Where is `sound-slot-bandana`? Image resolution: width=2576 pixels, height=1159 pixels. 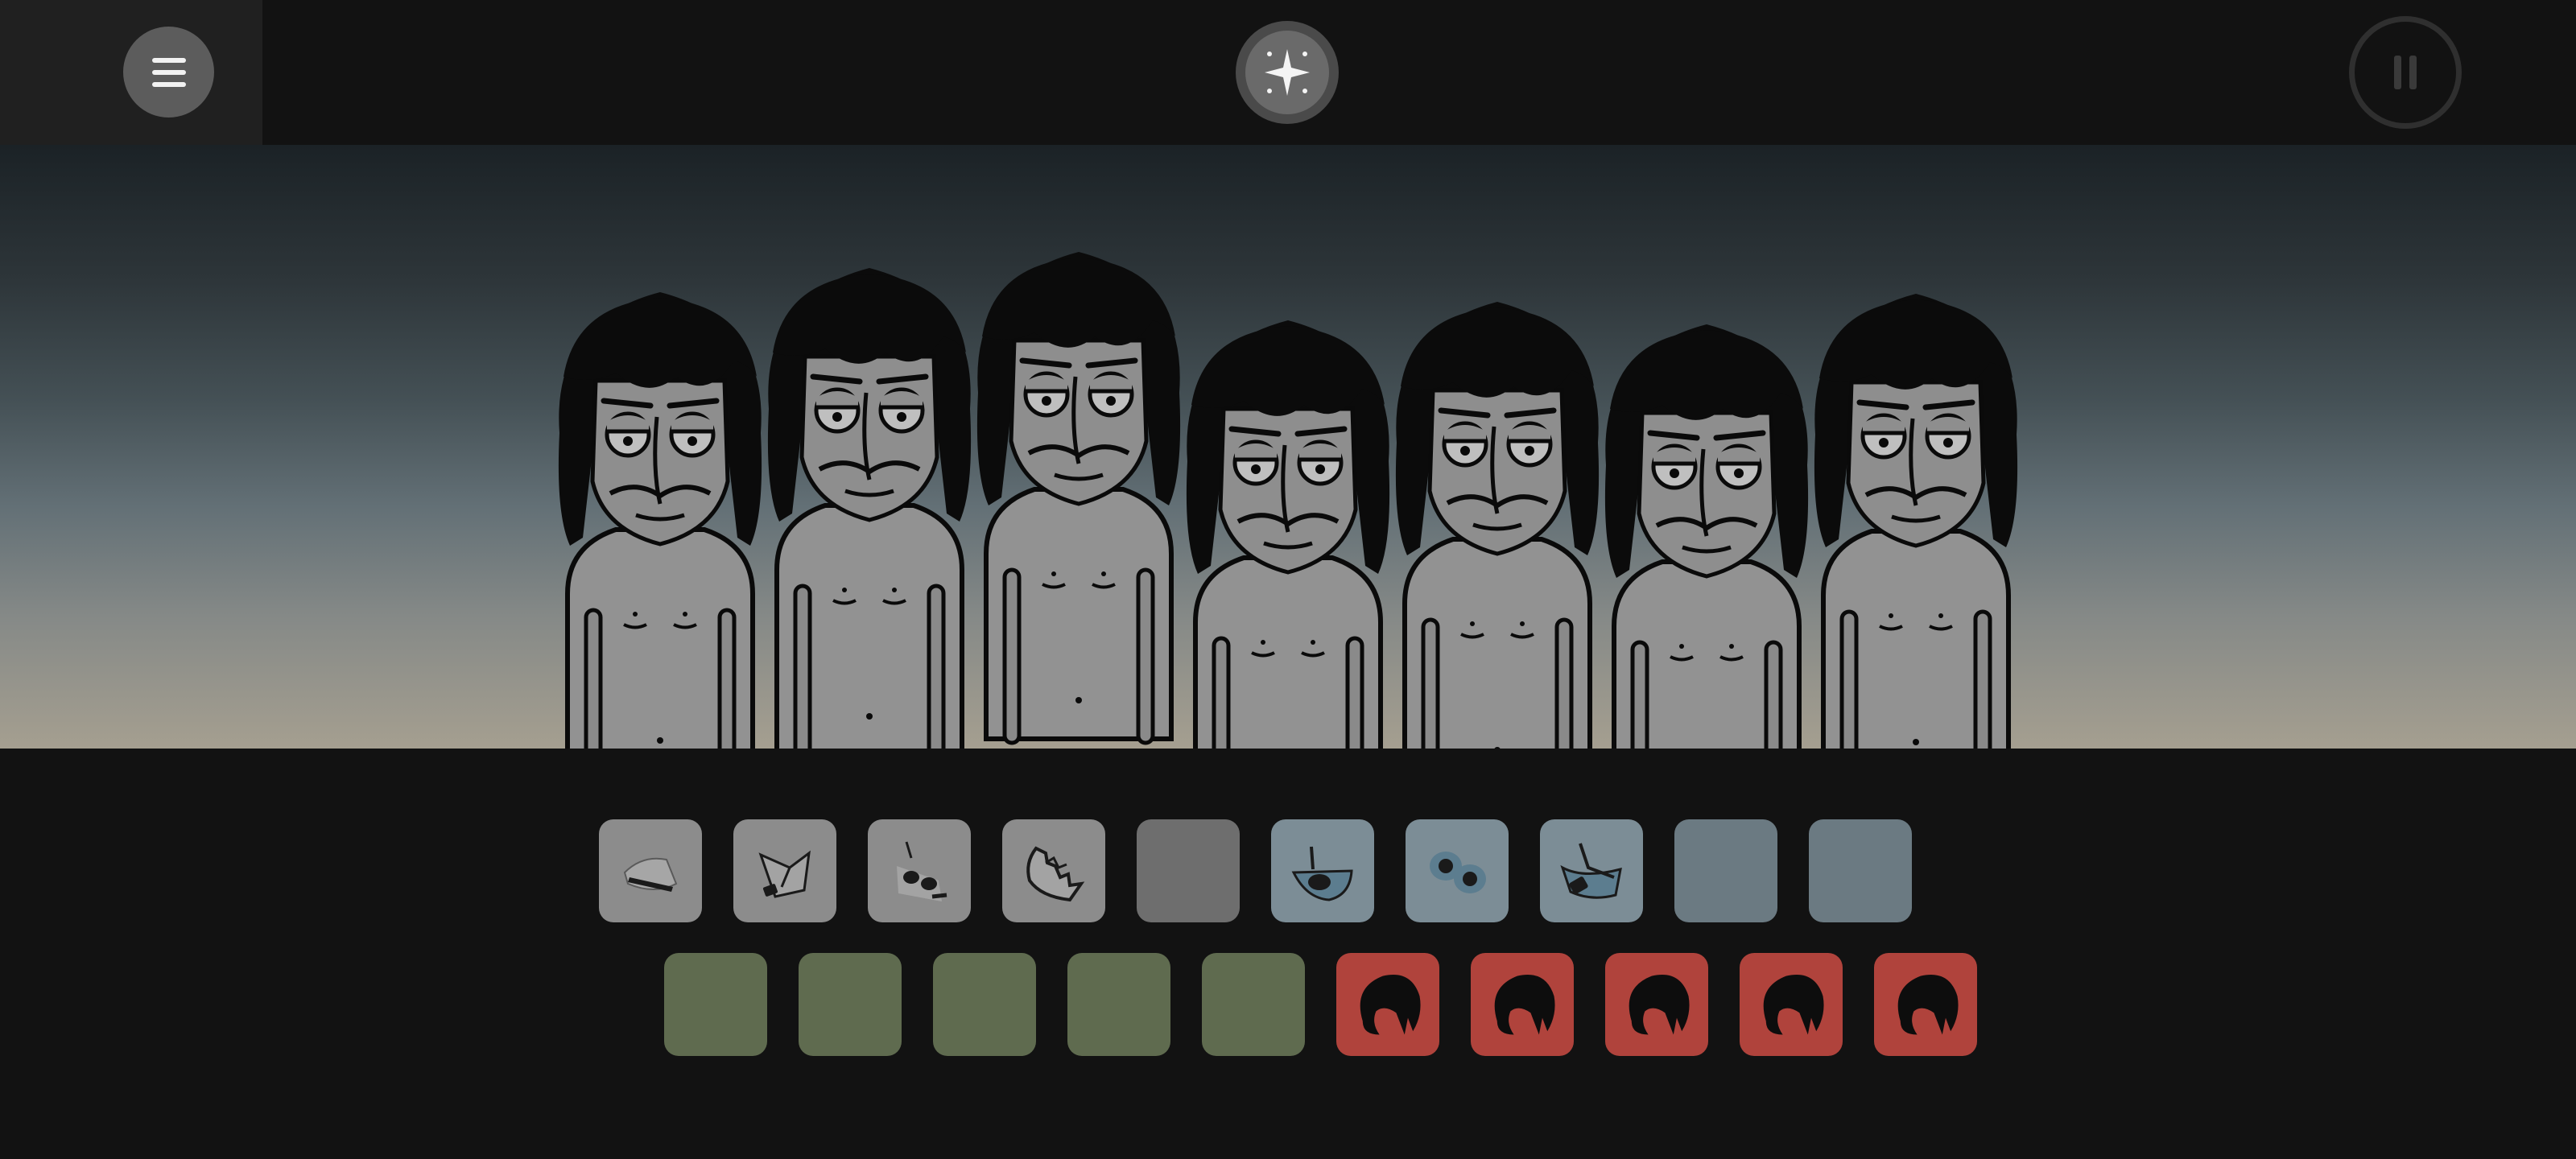 sound-slot-bandana is located at coordinates (784, 870).